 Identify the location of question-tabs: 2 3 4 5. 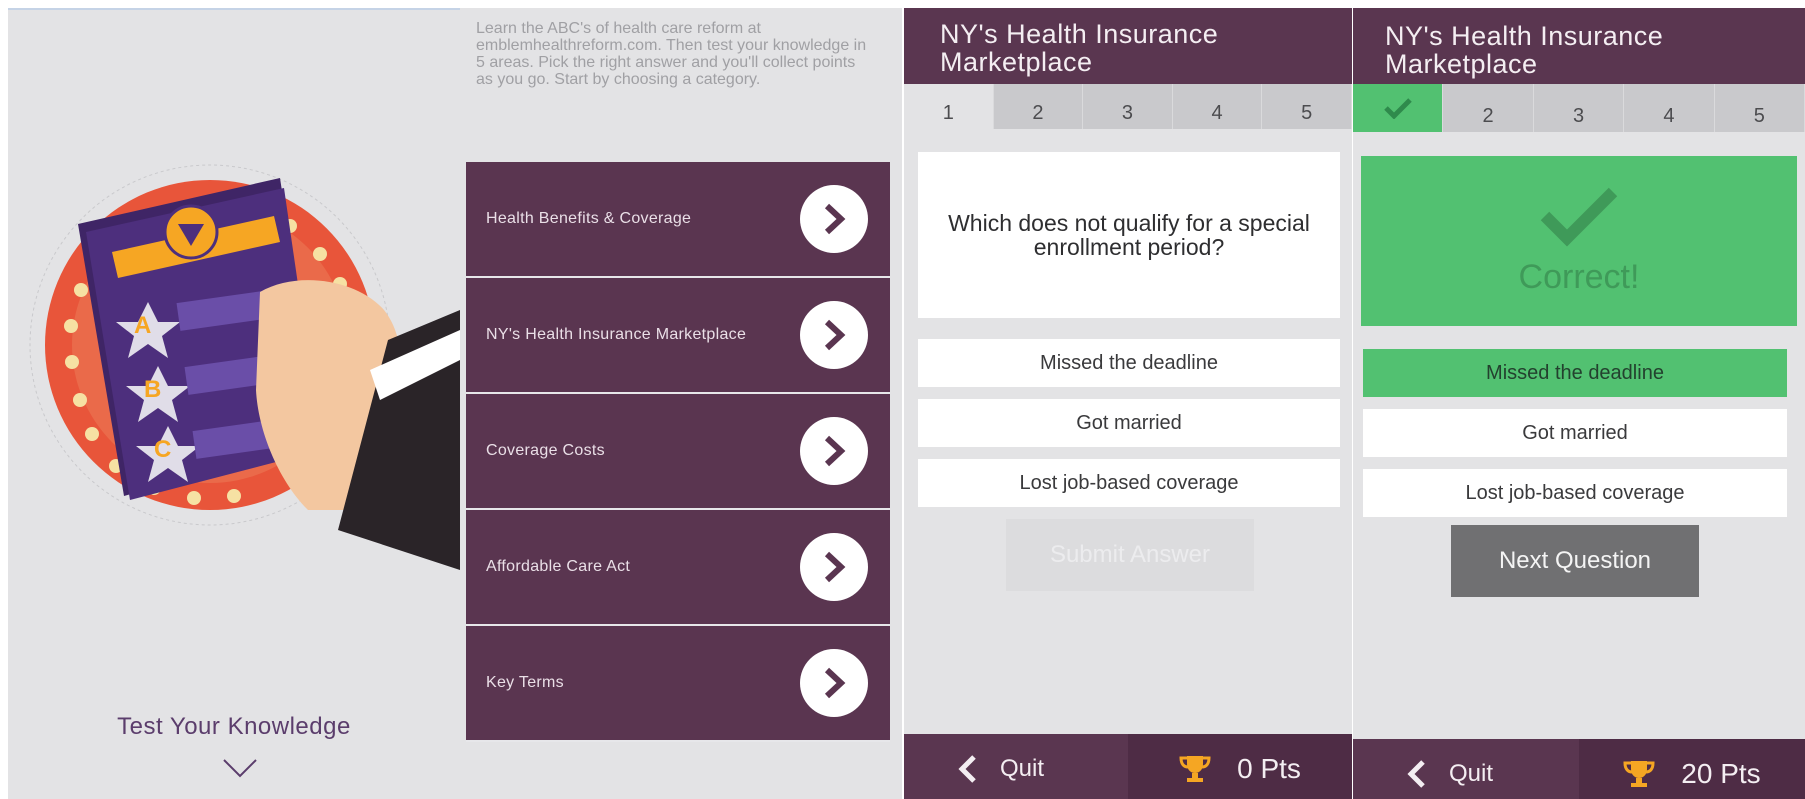
(1579, 108).